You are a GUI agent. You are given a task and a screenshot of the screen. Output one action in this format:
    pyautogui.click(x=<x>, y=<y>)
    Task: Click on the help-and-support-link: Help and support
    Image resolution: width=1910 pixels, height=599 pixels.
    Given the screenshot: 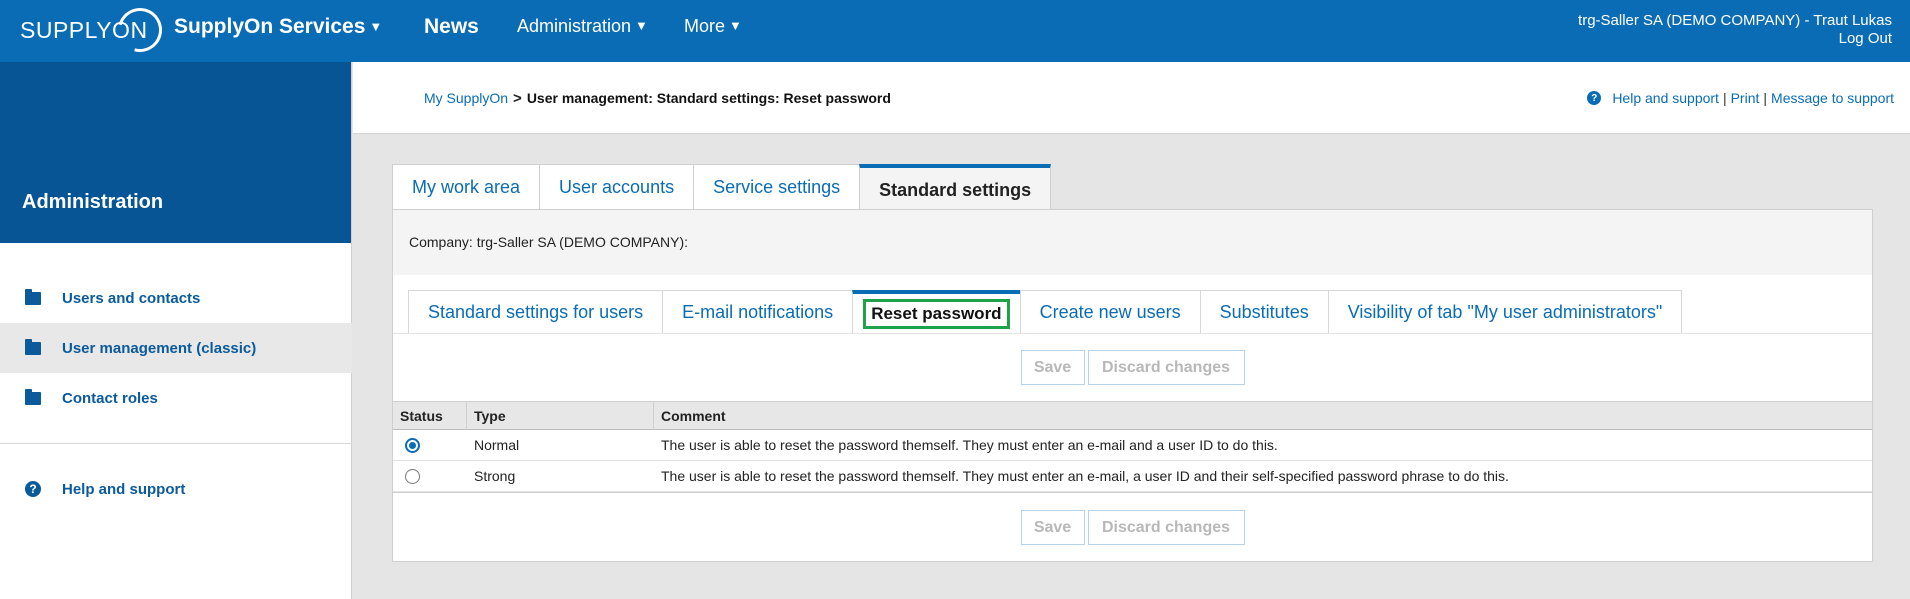 What is the action you would take?
    pyautogui.click(x=1665, y=98)
    